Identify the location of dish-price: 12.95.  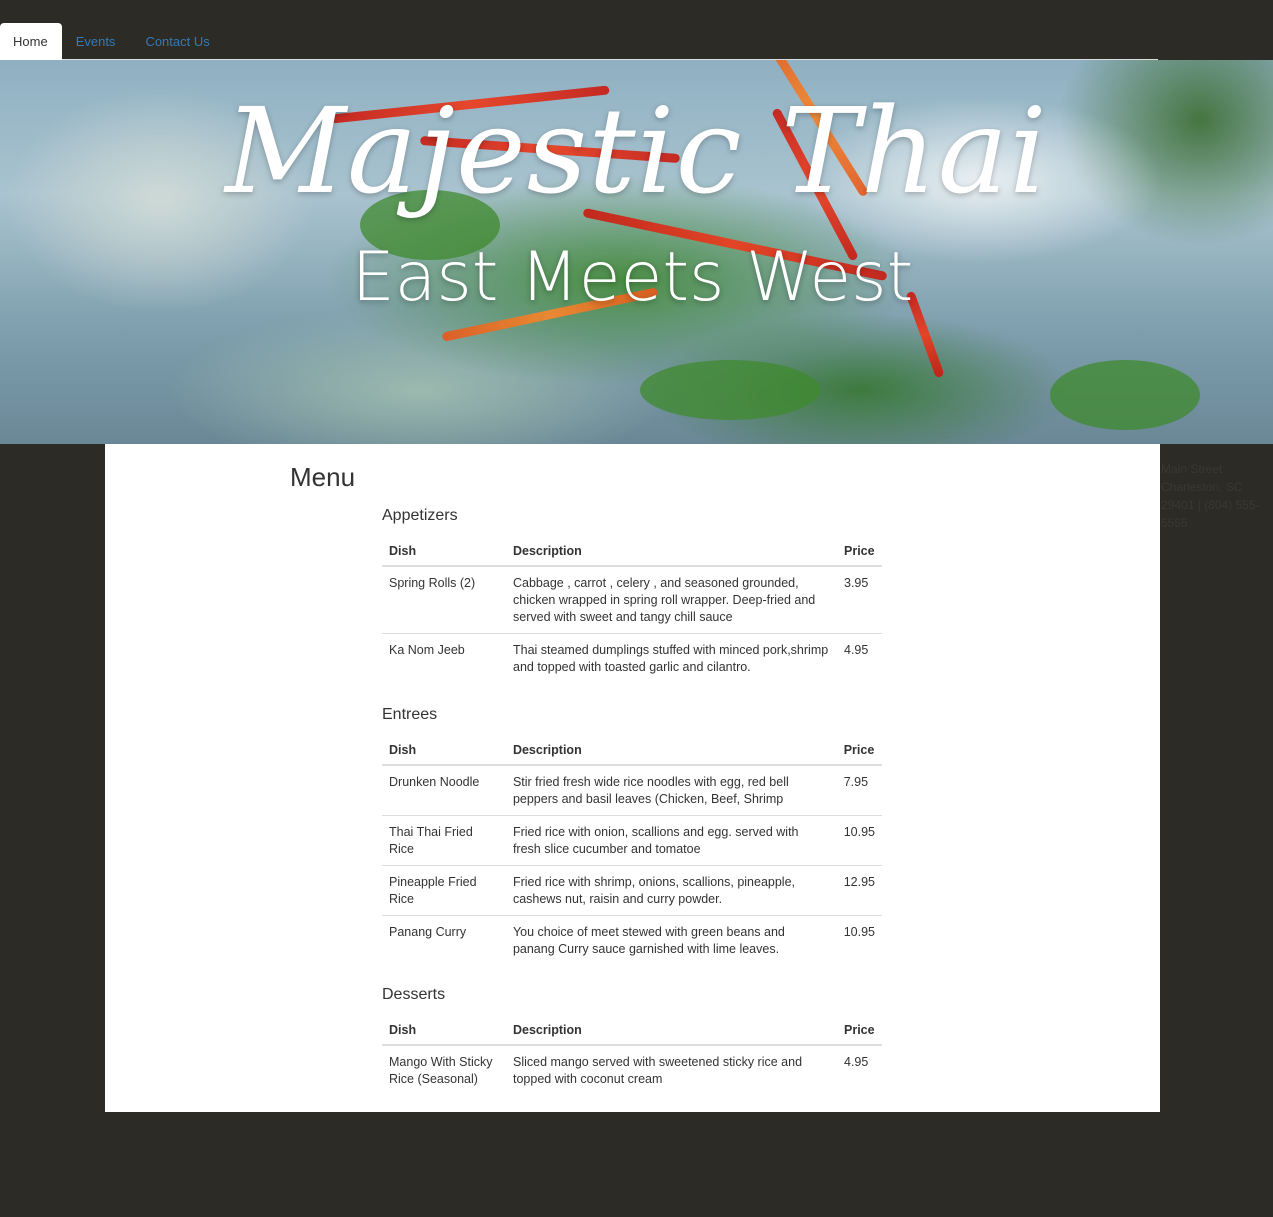
(859, 890).